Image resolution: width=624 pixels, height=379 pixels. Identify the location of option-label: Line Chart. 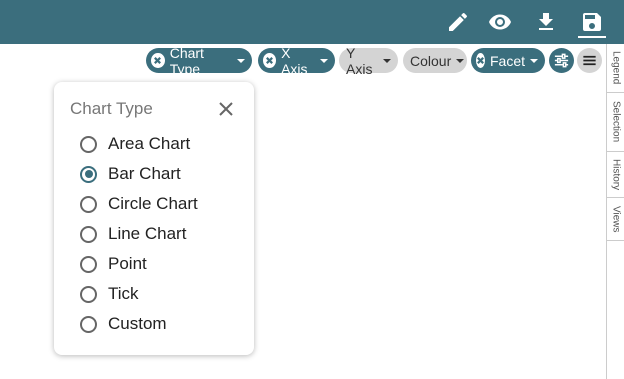
(147, 233).